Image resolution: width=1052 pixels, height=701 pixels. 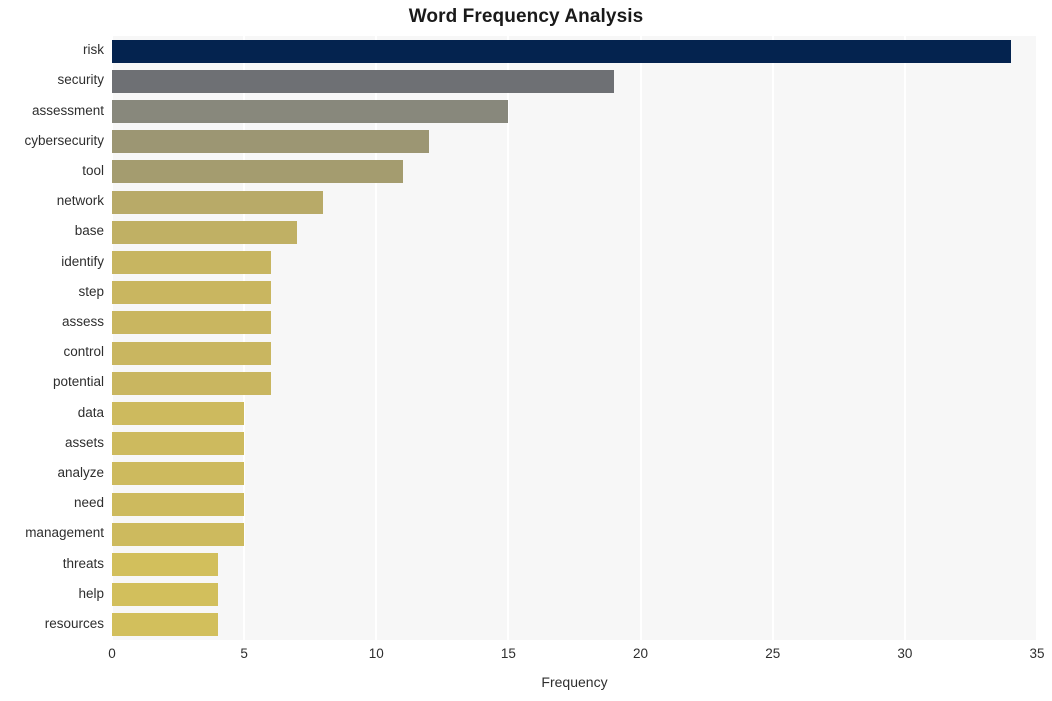 I want to click on x-tick-label-15: 15, so click(x=508, y=653).